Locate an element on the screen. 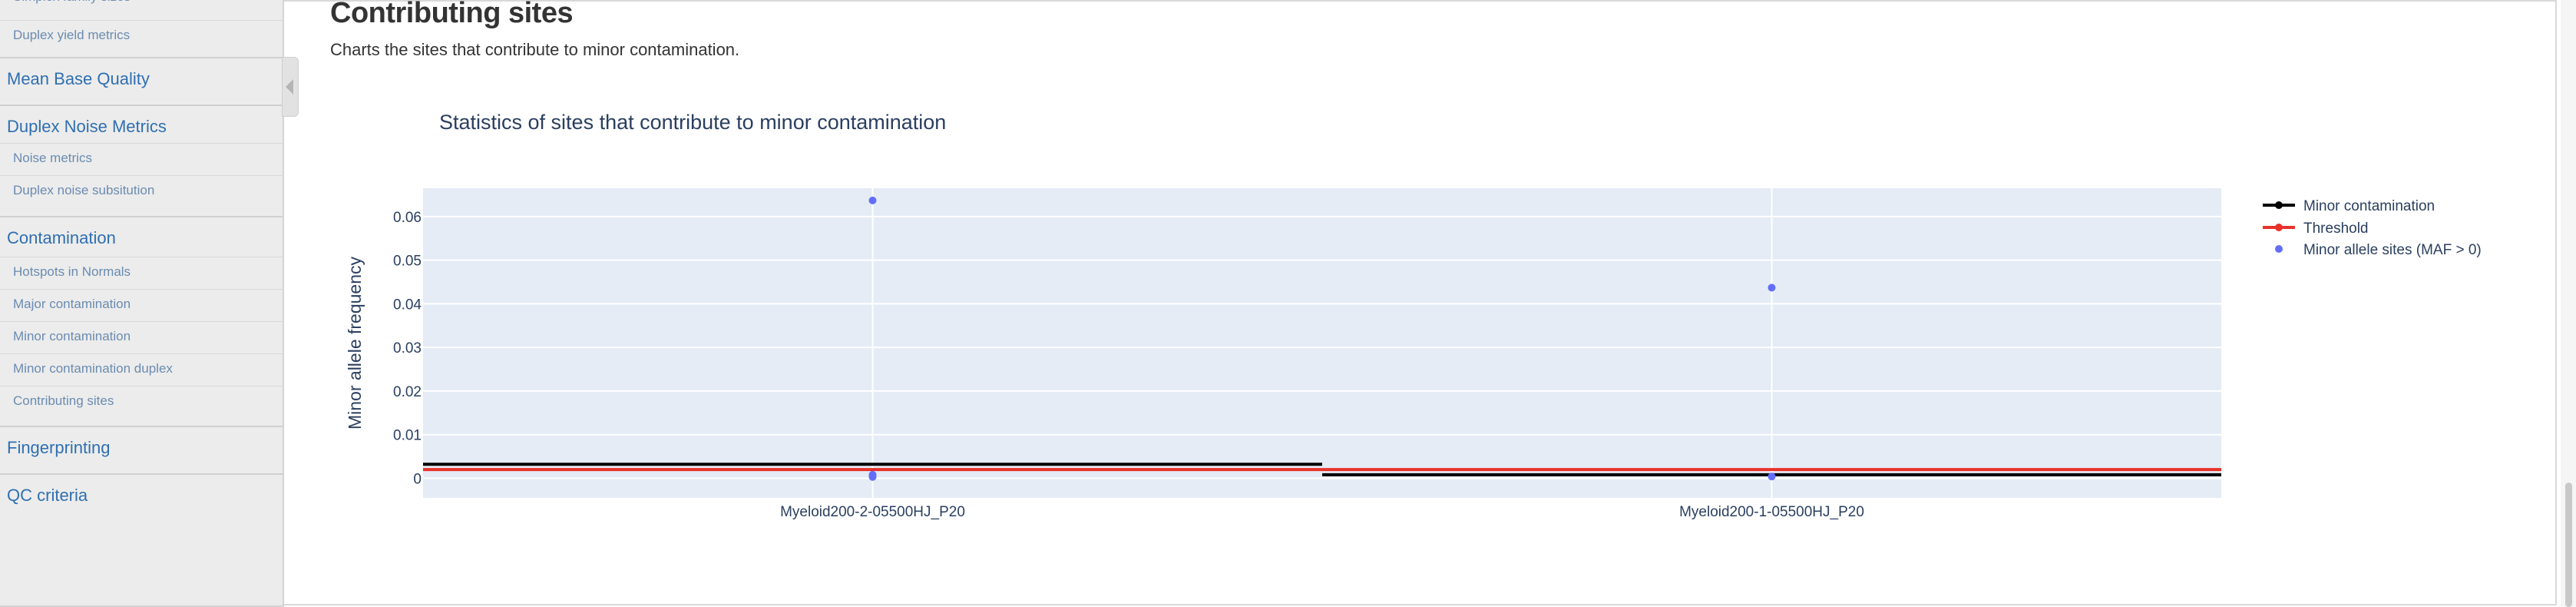 This screenshot has width=2576, height=607. page-scrollbar is located at coordinates (2568, 303).